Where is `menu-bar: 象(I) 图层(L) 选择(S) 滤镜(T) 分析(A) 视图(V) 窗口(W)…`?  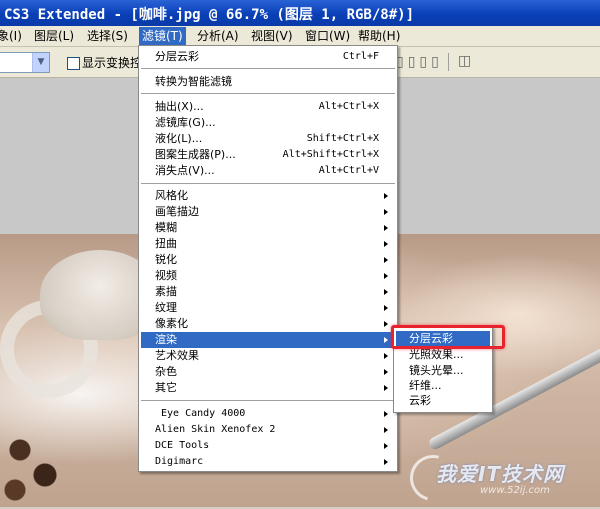
menu-bar: 象(I) 图层(L) 选择(S) 滤镜(T) 分析(A) 视图(V) 窗口(W)… is located at coordinates (300, 36).